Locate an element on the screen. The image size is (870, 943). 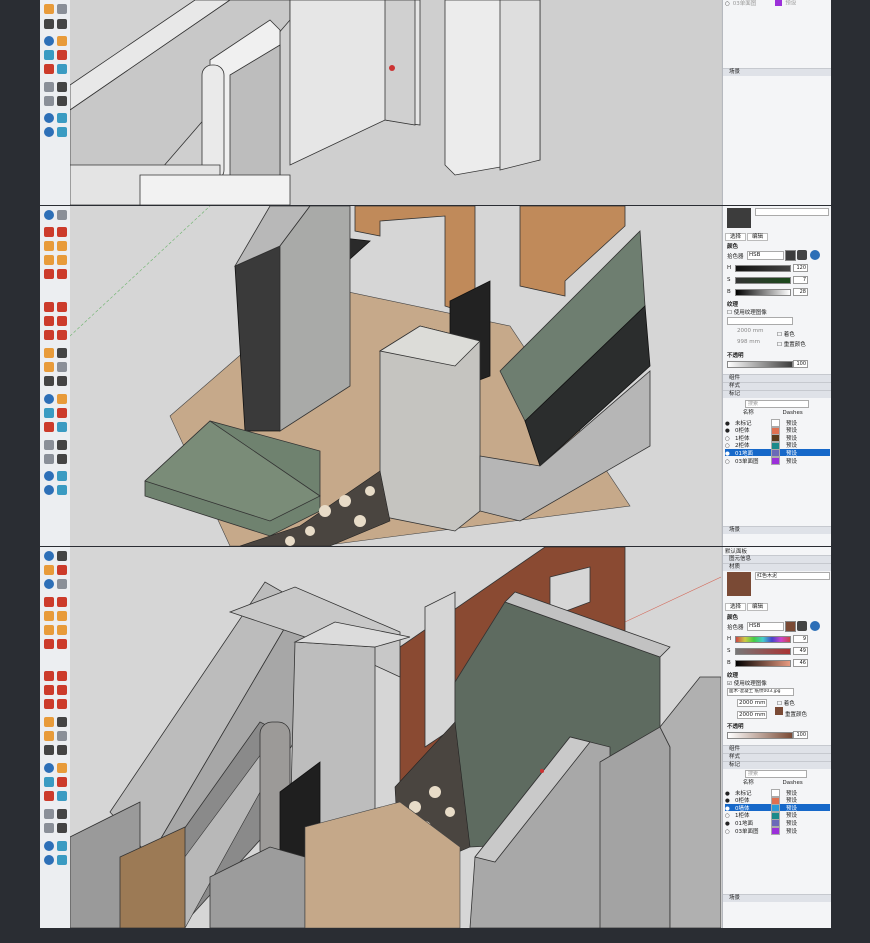
reset-color-button: ☐ 重置颜色 is located at coordinates (791, 344).